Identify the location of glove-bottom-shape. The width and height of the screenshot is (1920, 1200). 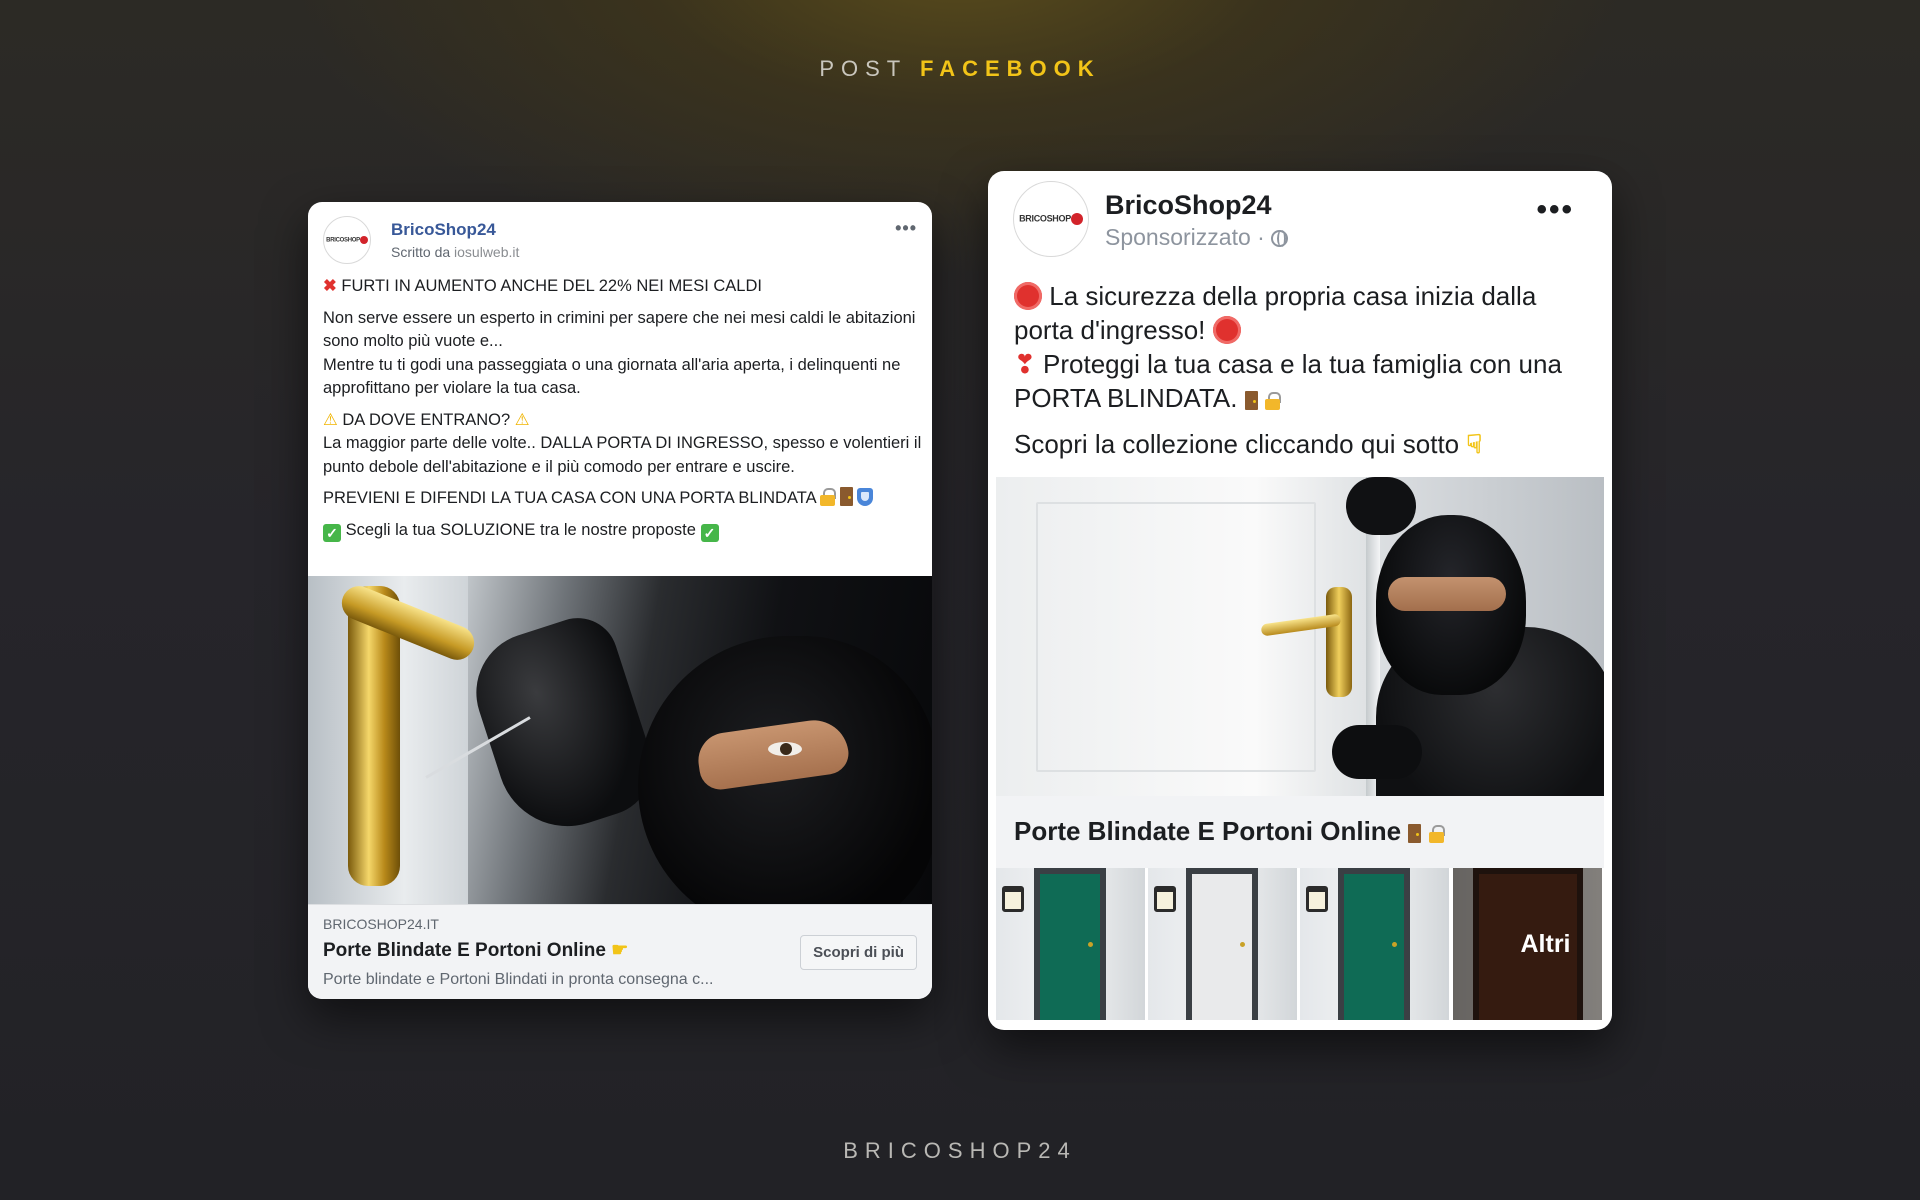
(1377, 752).